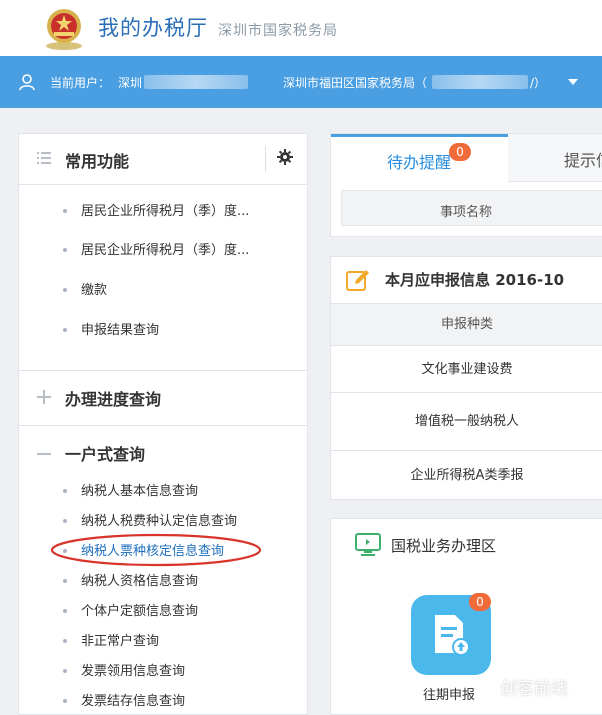 This screenshot has width=602, height=715. What do you see at coordinates (475, 280) in the screenshot?
I see `monthly-declaration-title: 本月应申报信息 2016-10` at bounding box center [475, 280].